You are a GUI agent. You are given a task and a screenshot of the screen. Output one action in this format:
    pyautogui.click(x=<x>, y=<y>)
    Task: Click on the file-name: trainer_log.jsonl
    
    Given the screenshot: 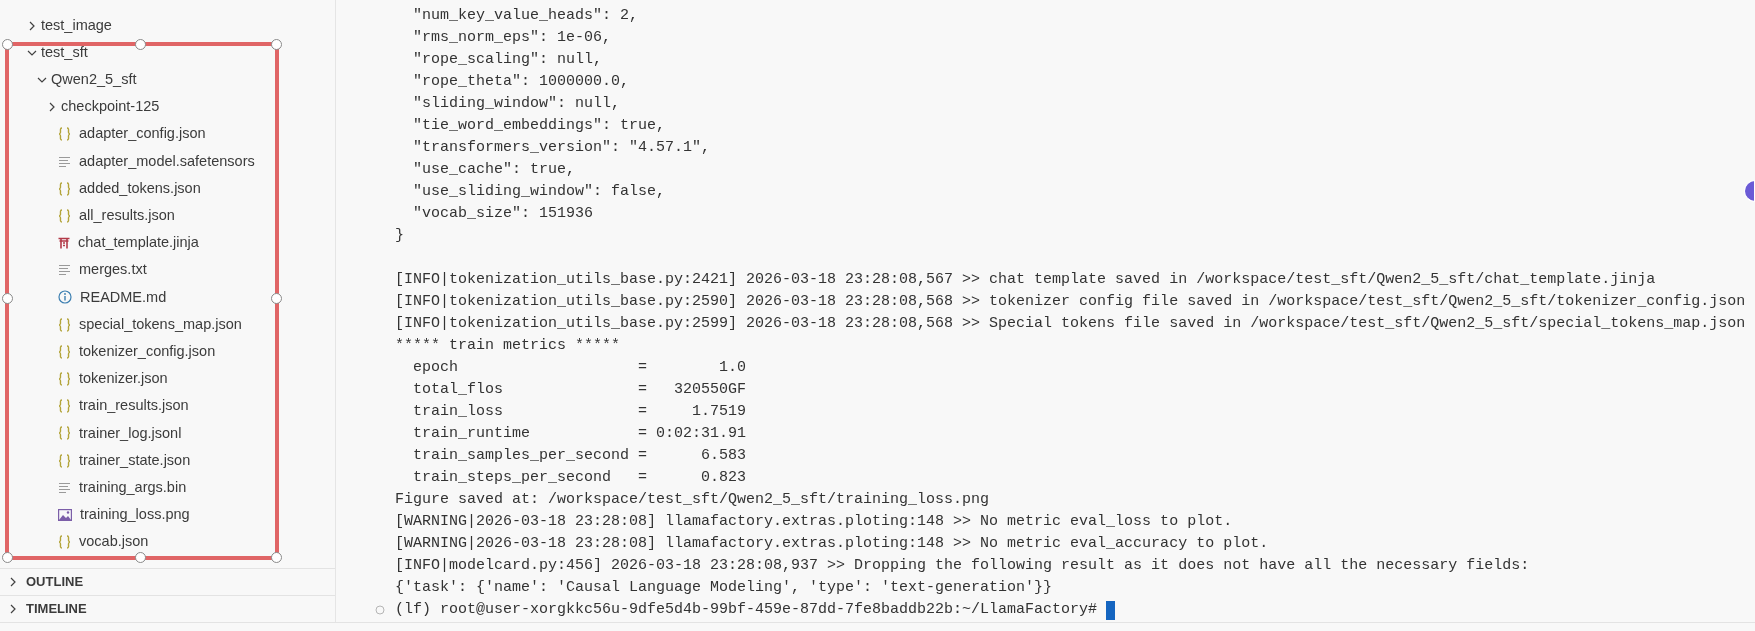 What is the action you would take?
    pyautogui.click(x=130, y=433)
    